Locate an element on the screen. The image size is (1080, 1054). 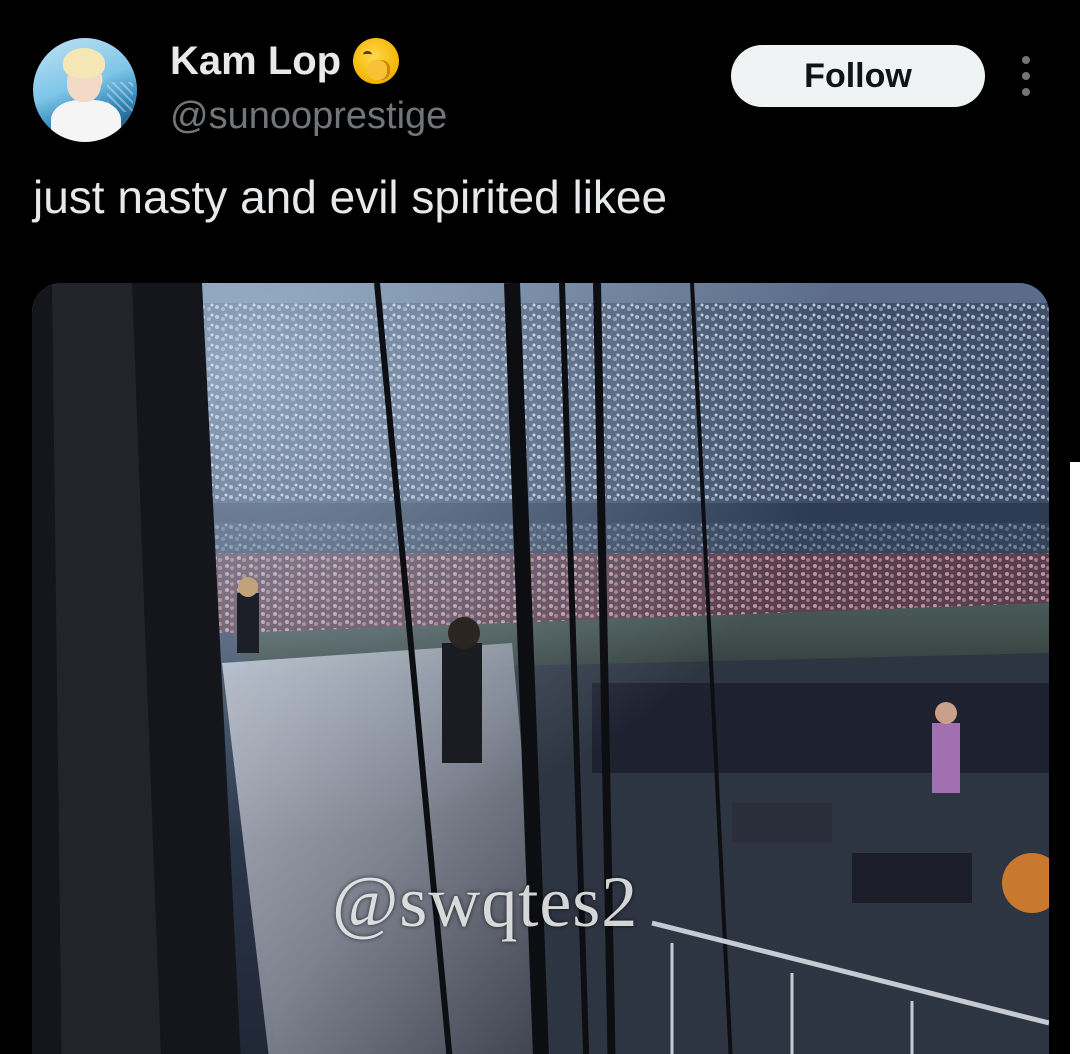
follow-button: Follow is located at coordinates (858, 76).